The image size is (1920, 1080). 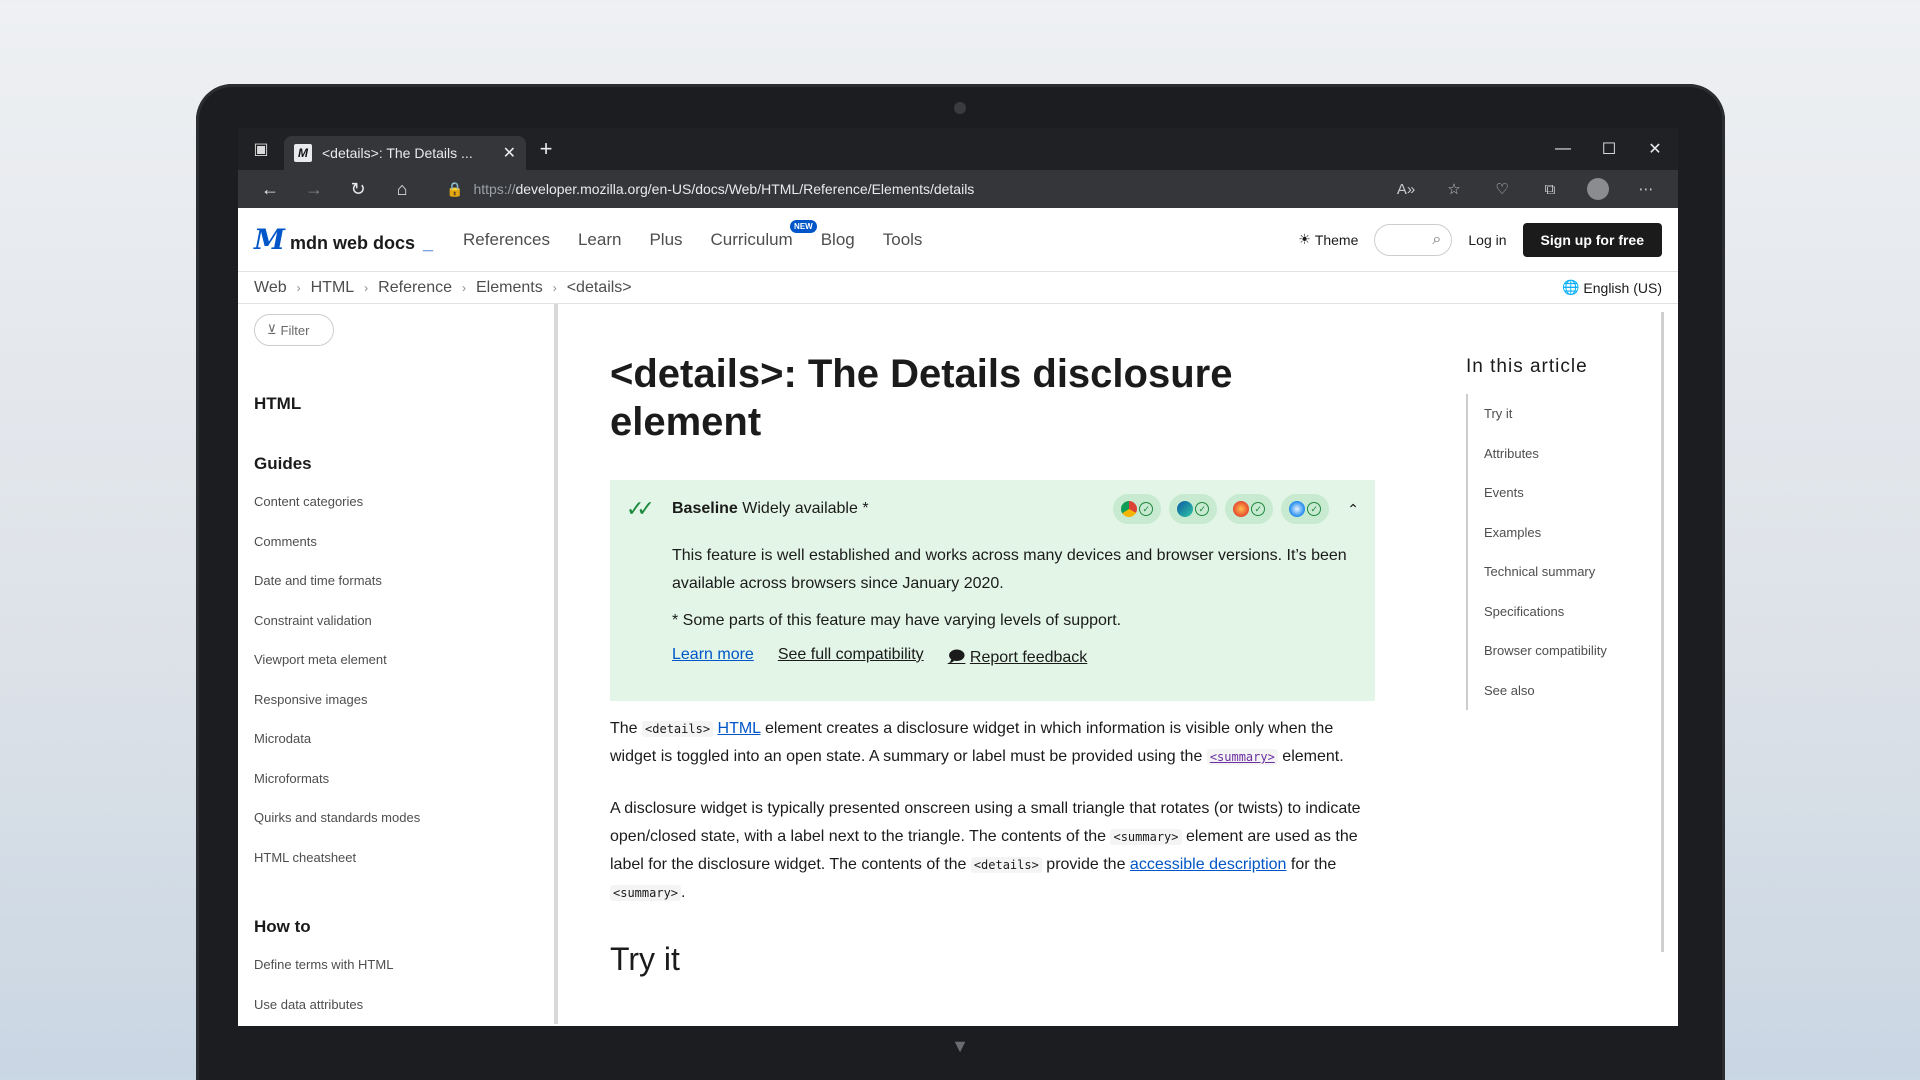 What do you see at coordinates (343, 239) in the screenshot?
I see `mdn-logo: M mdn web docs _` at bounding box center [343, 239].